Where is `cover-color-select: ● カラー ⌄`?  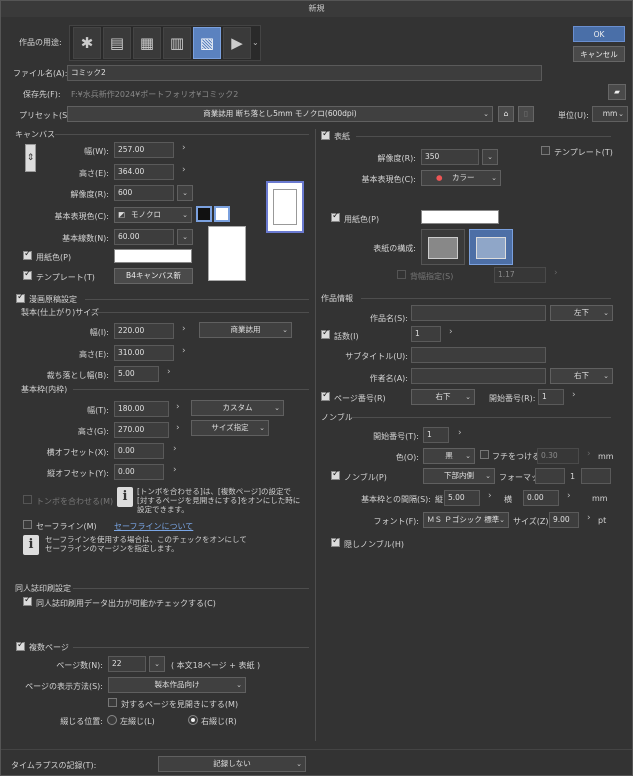 cover-color-select: ● カラー ⌄ is located at coordinates (461, 178).